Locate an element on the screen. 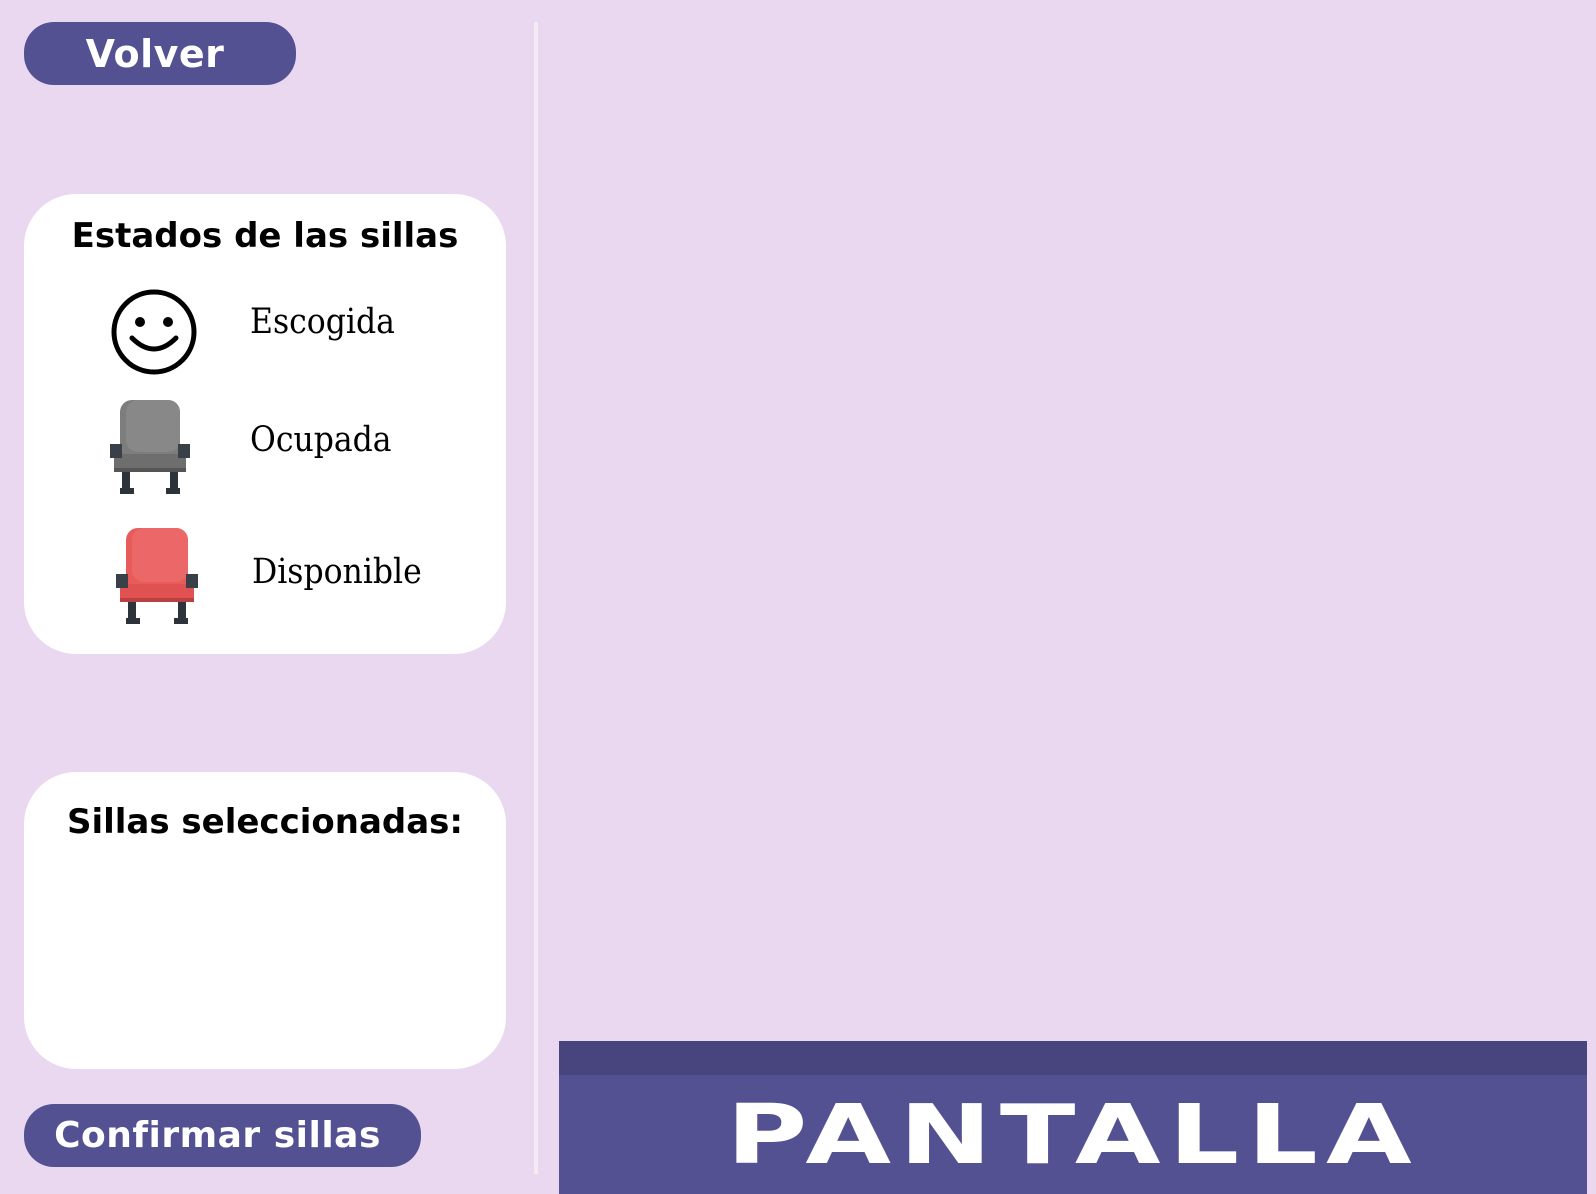  confirm-seats-button: Confirmar sillas is located at coordinates (222, 1135).